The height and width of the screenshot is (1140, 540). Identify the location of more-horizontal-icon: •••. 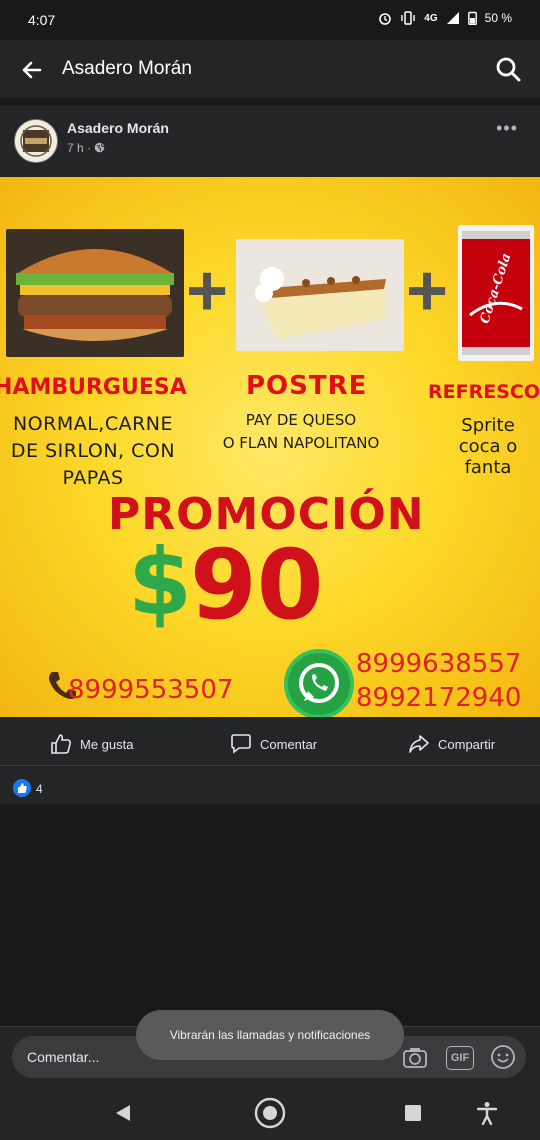
(507, 128).